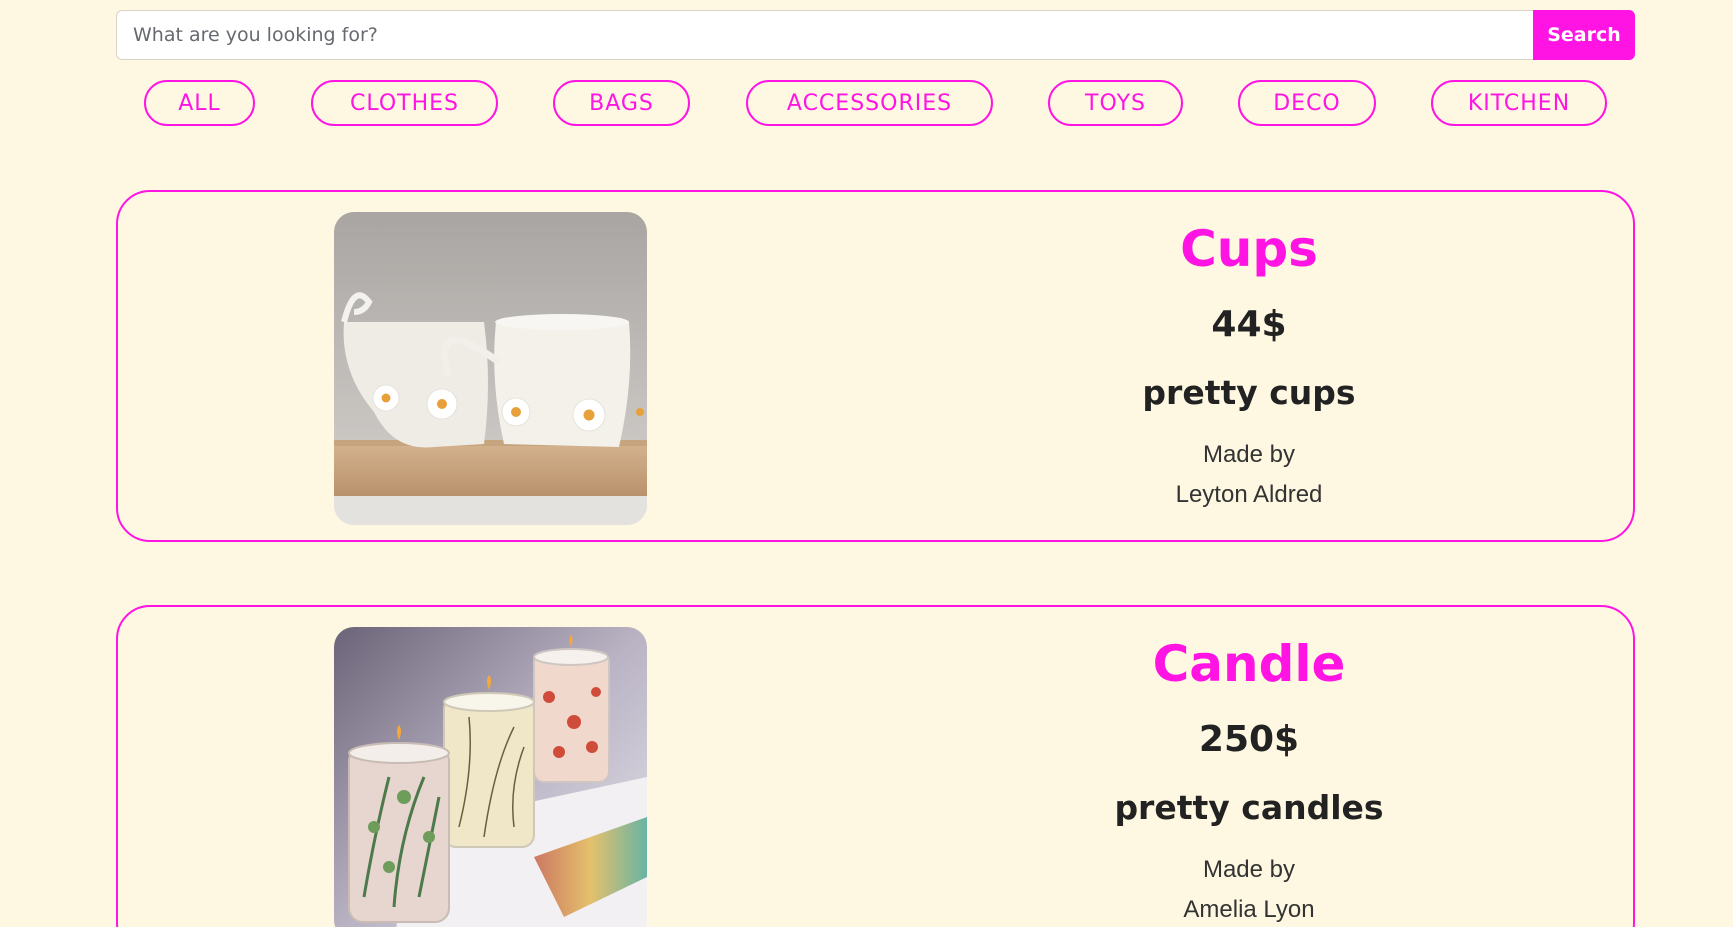 Image resolution: width=1733 pixels, height=927 pixels. I want to click on mugs-photo, so click(490, 368).